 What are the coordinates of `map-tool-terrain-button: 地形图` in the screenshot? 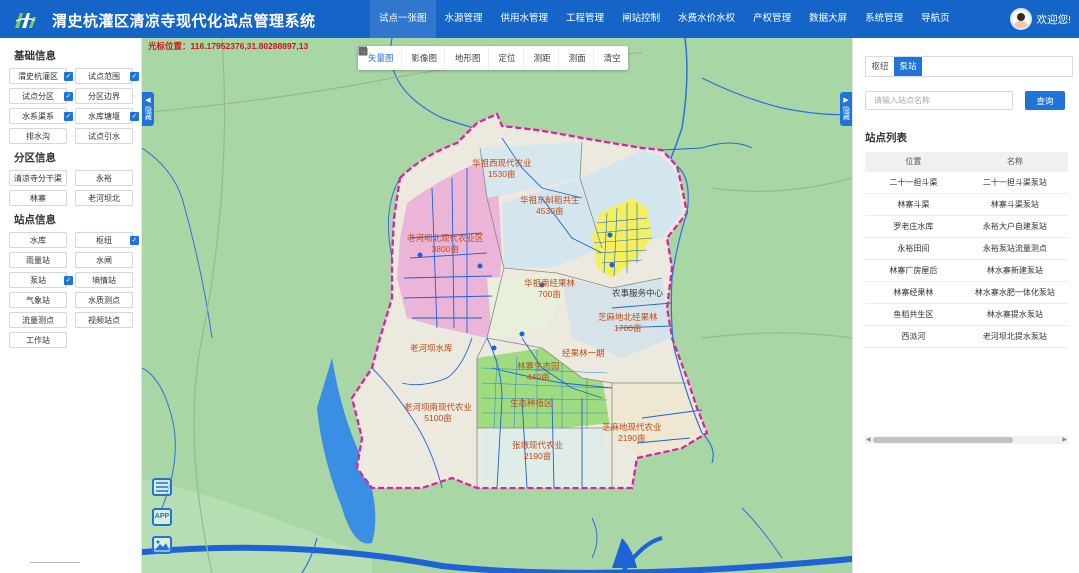 It's located at (423, 58).